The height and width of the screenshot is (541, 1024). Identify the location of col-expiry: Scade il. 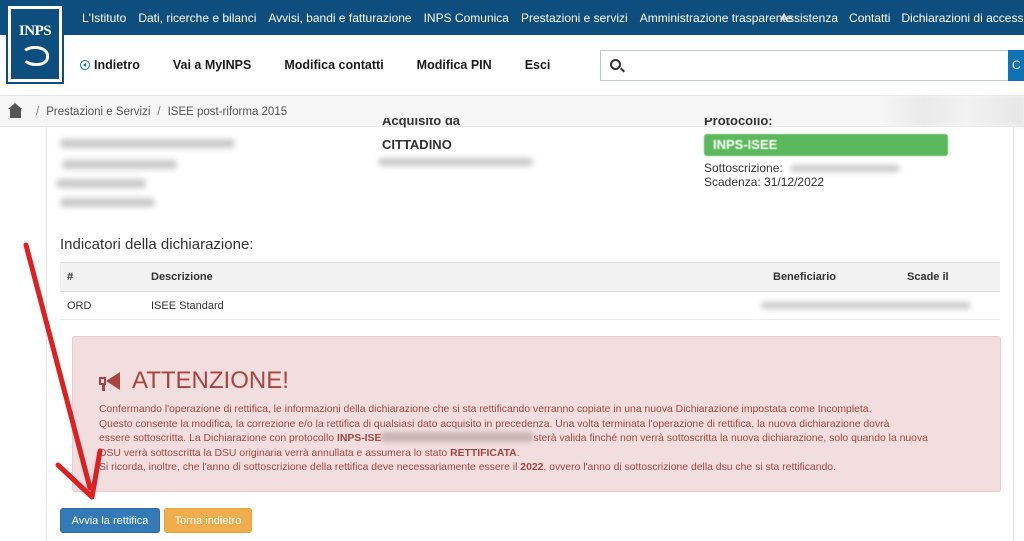
(950, 277).